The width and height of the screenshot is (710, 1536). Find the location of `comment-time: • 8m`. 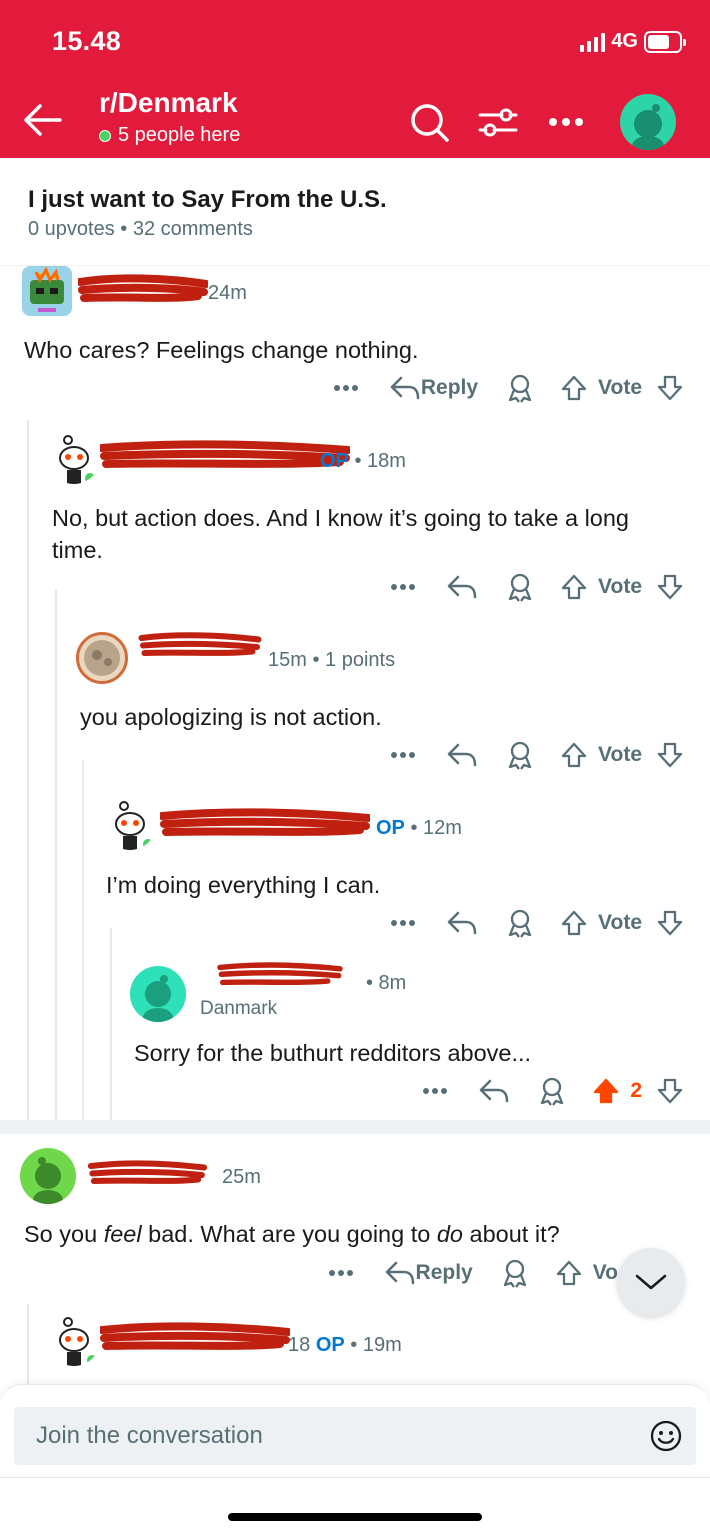

comment-time: • 8m is located at coordinates (386, 983).